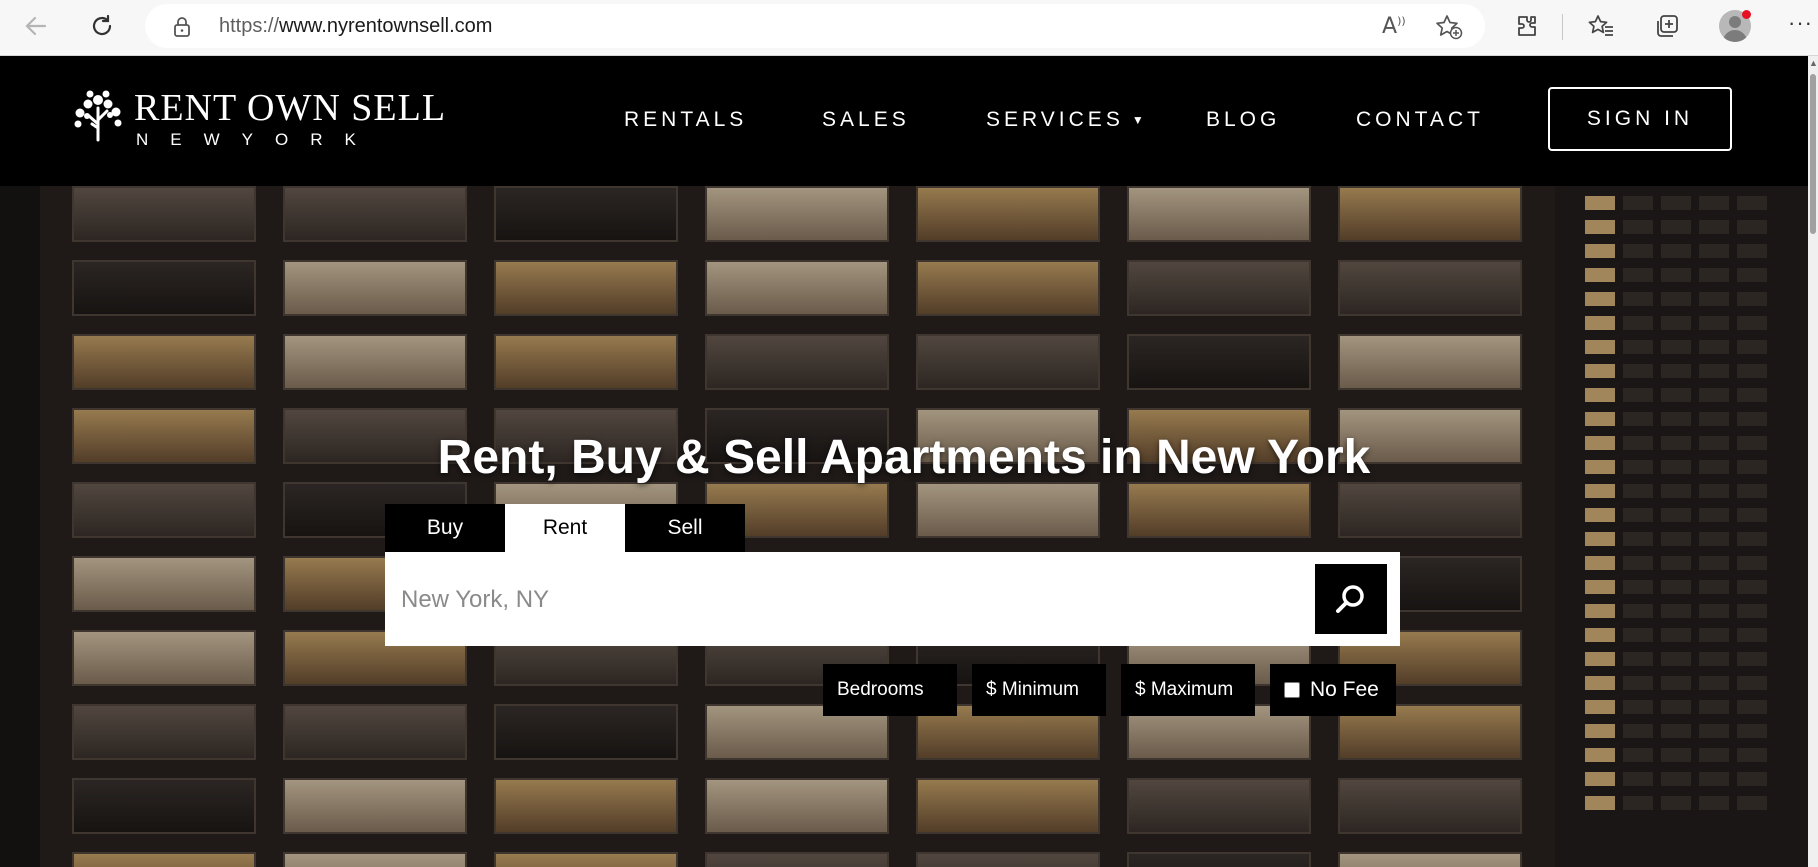  I want to click on read-aloud-label: A, so click(1390, 26).